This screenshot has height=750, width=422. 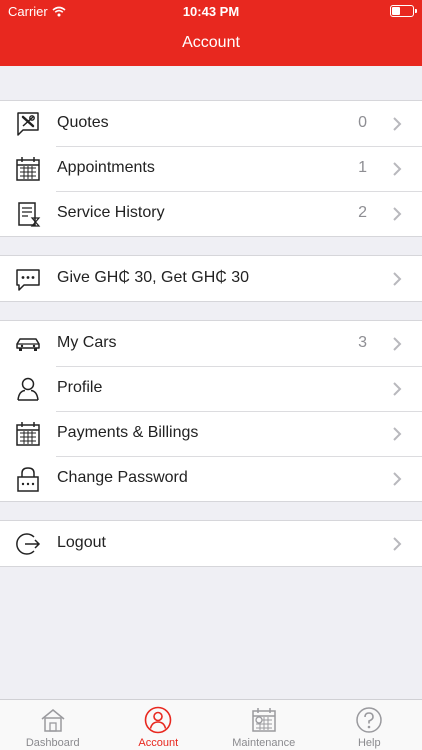 What do you see at coordinates (80, 387) in the screenshot?
I see `row-label: Profile` at bounding box center [80, 387].